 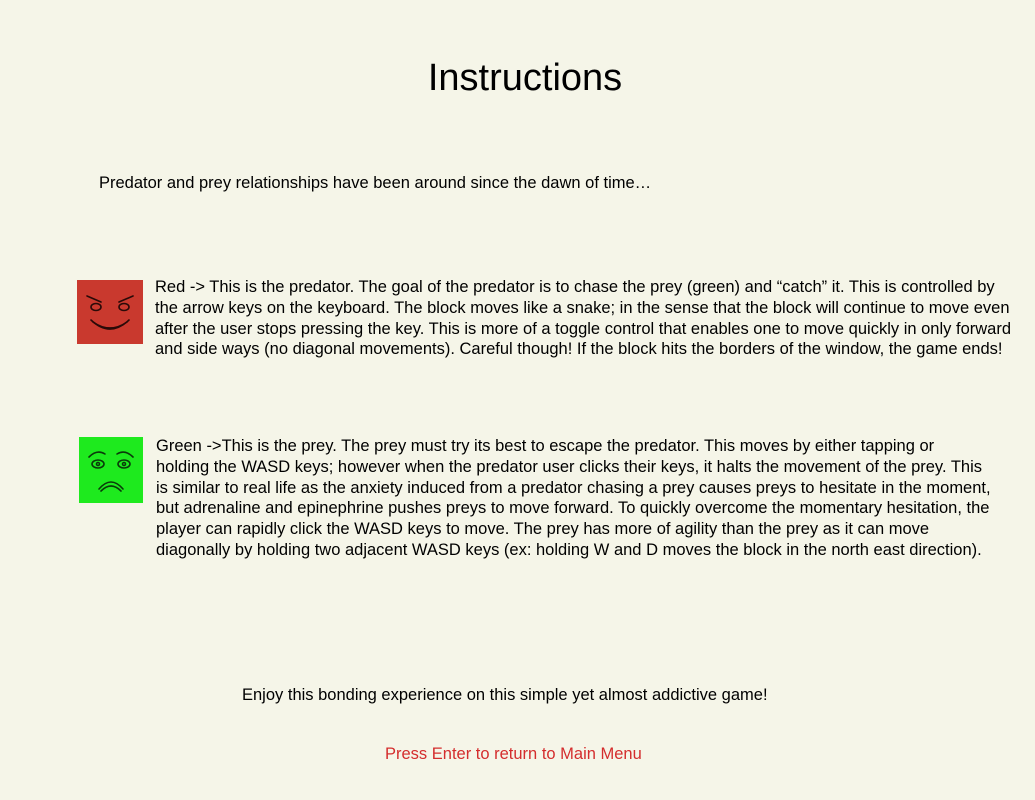 What do you see at coordinates (513, 754) in the screenshot?
I see `return-to-menu-prompt: Press Enter to return to Main Menu` at bounding box center [513, 754].